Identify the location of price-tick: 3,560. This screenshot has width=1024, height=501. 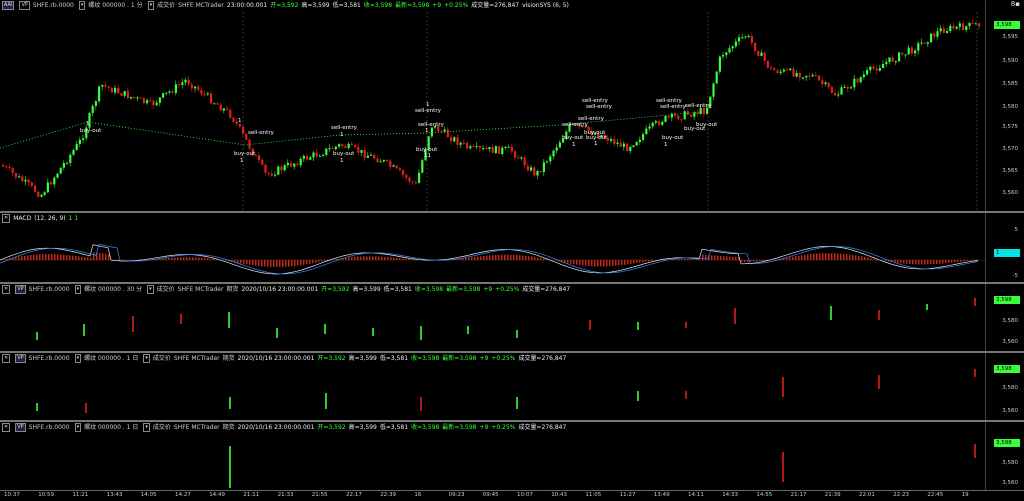
(1010, 342).